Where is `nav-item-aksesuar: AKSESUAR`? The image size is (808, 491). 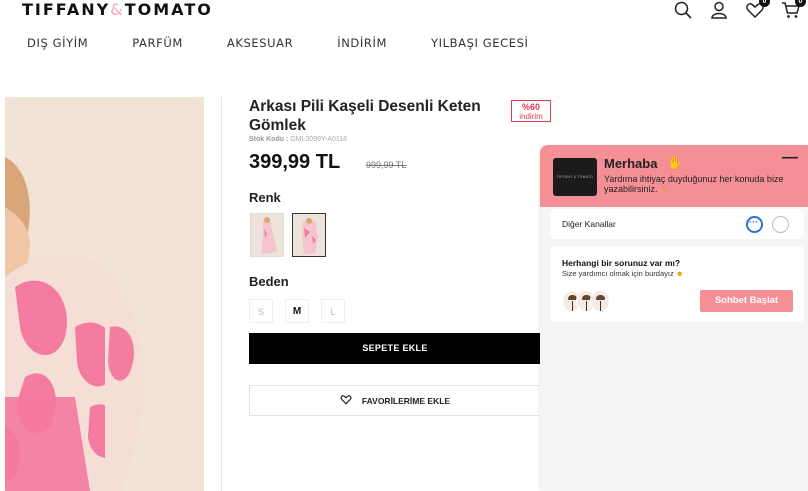
nav-item-aksesuar: AKSESUAR is located at coordinates (260, 43).